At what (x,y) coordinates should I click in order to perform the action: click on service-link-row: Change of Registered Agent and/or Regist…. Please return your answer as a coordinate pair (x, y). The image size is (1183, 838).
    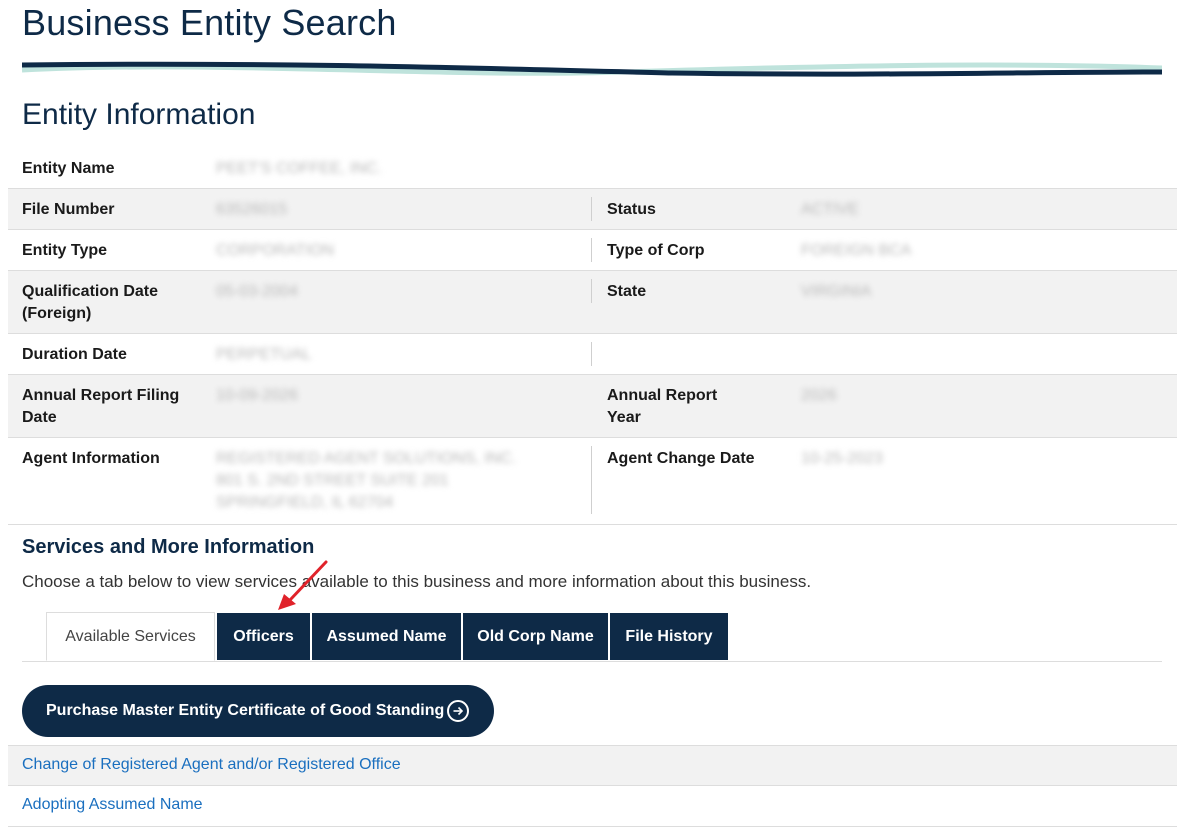
    Looking at the image, I should click on (592, 765).